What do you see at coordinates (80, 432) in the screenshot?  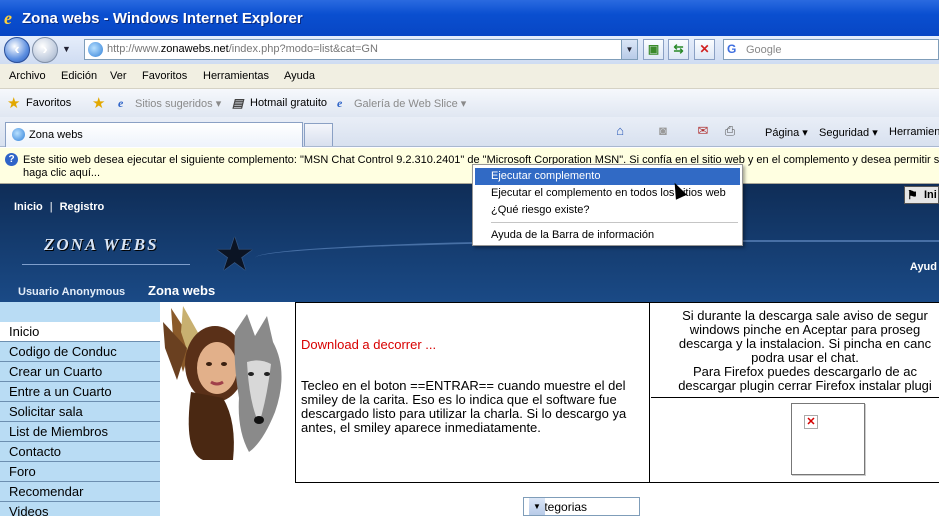 I see `sidebar-item-miembros: List de Miembros` at bounding box center [80, 432].